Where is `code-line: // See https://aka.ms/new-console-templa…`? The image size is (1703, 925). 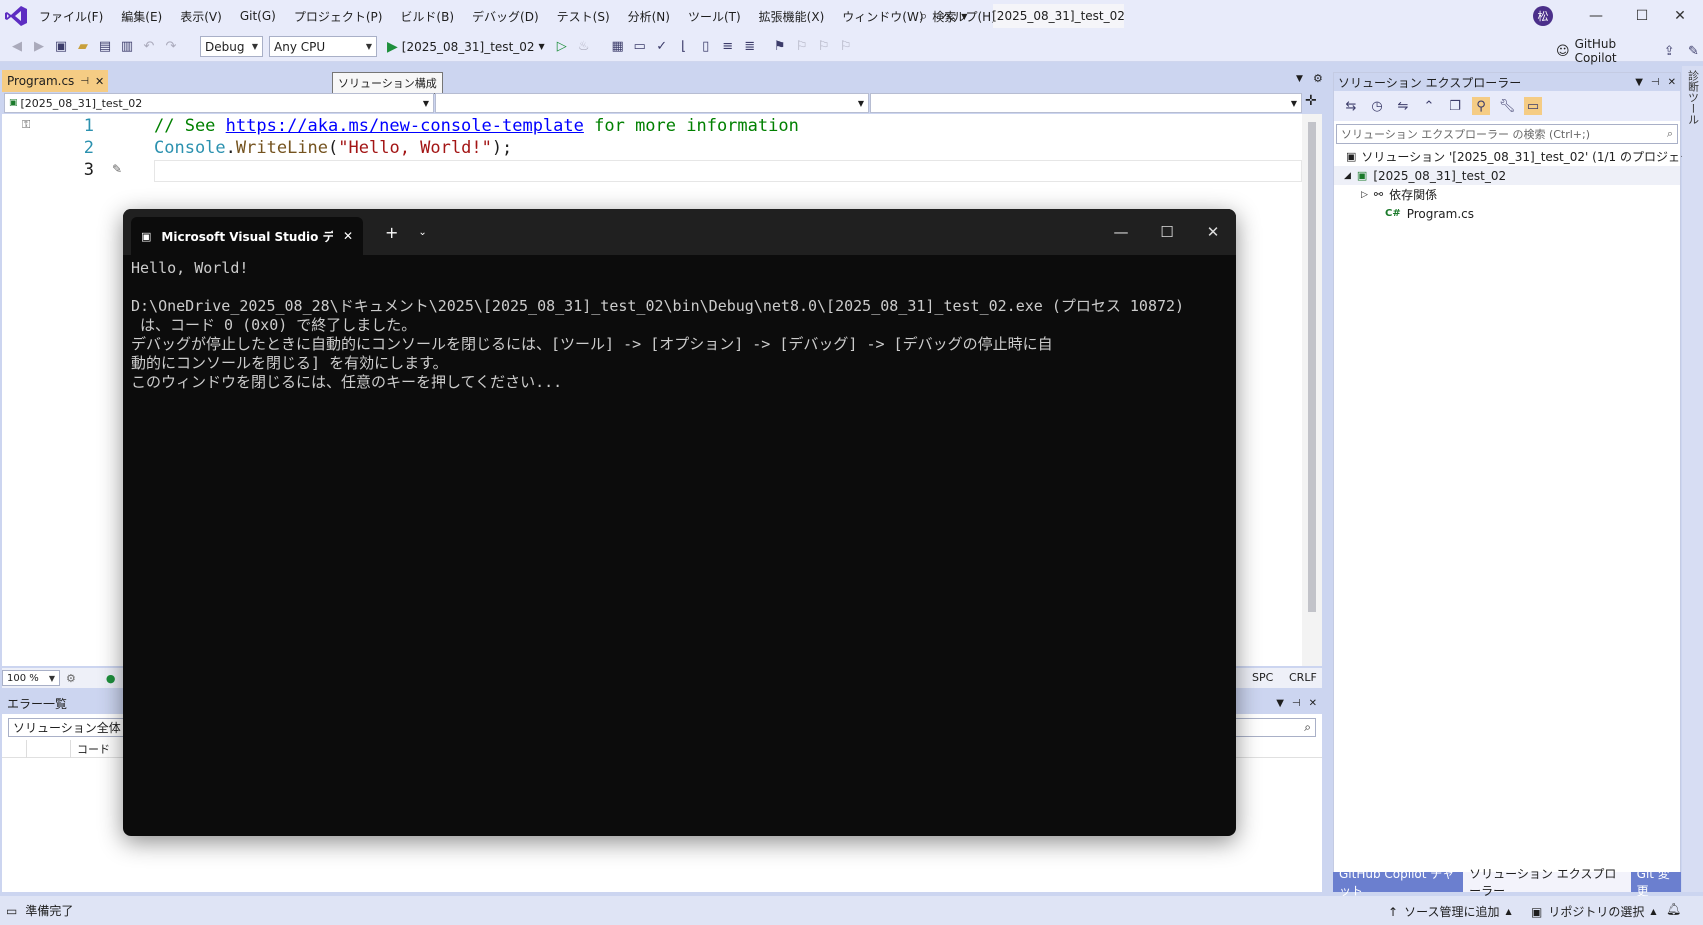 code-line: // See https://aka.ms/new-console-templa… is located at coordinates (476, 126).